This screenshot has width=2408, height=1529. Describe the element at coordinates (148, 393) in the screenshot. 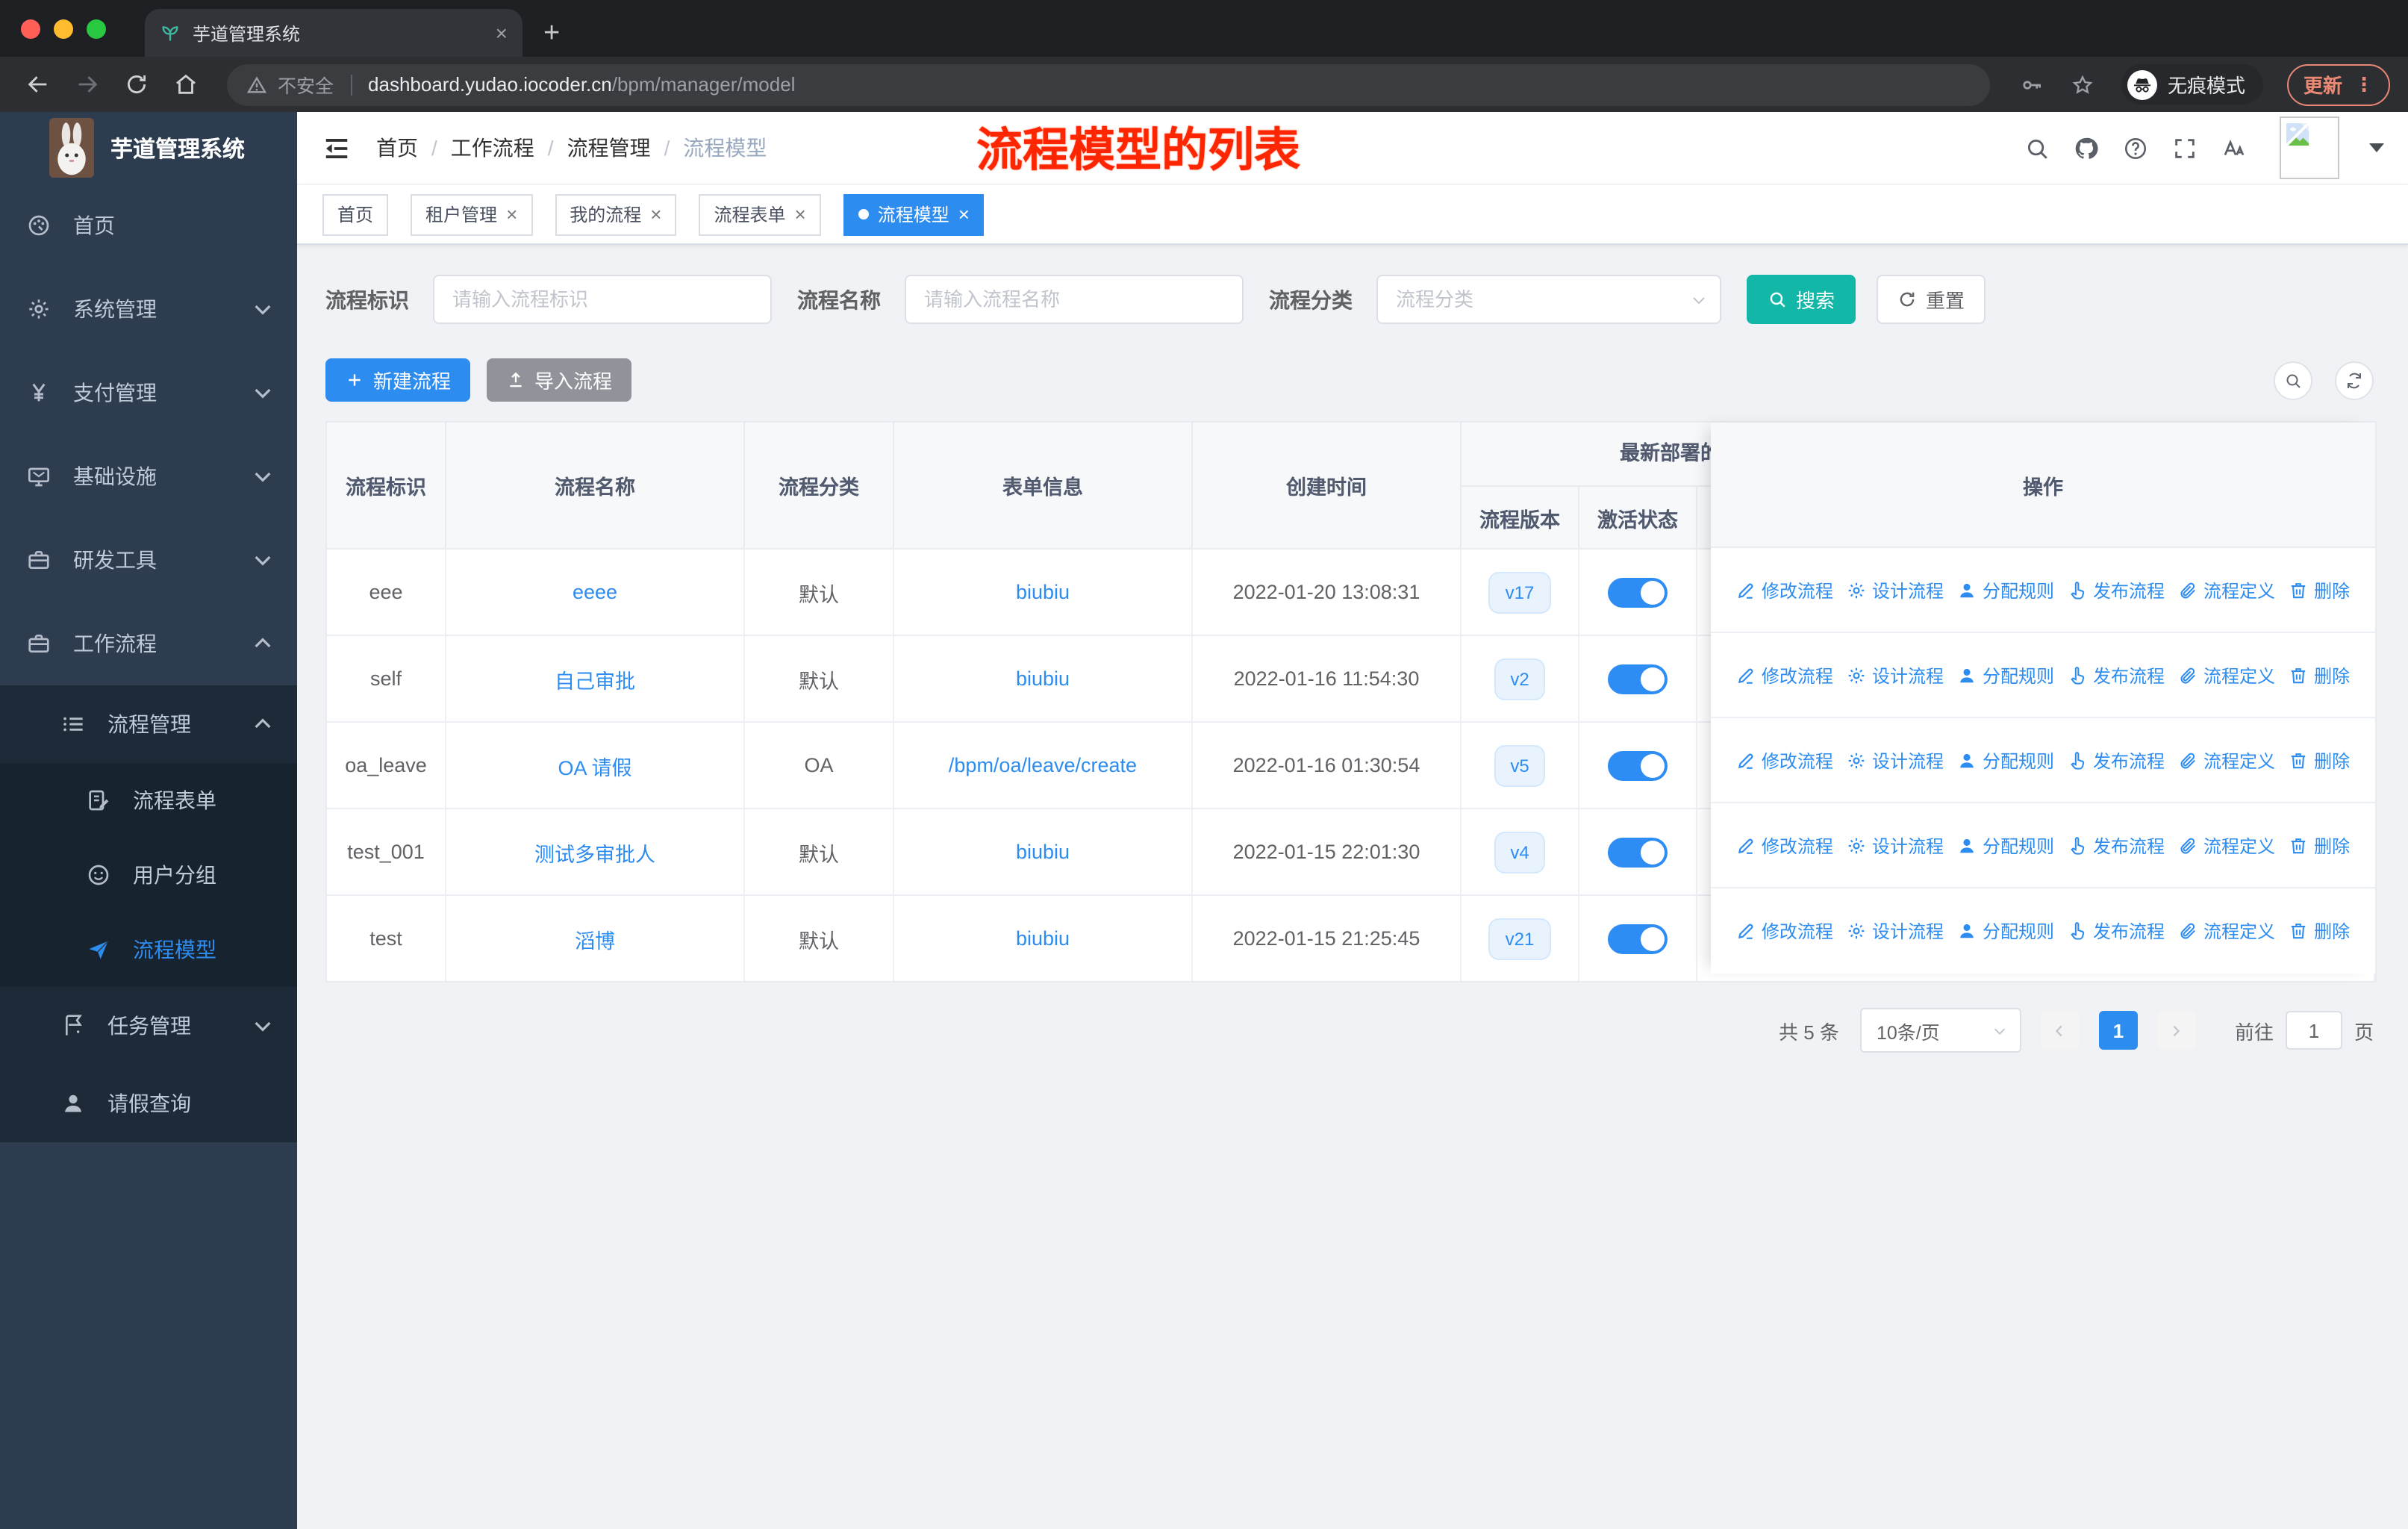

I see `sidebar-item-payment: 支付管理` at that location.